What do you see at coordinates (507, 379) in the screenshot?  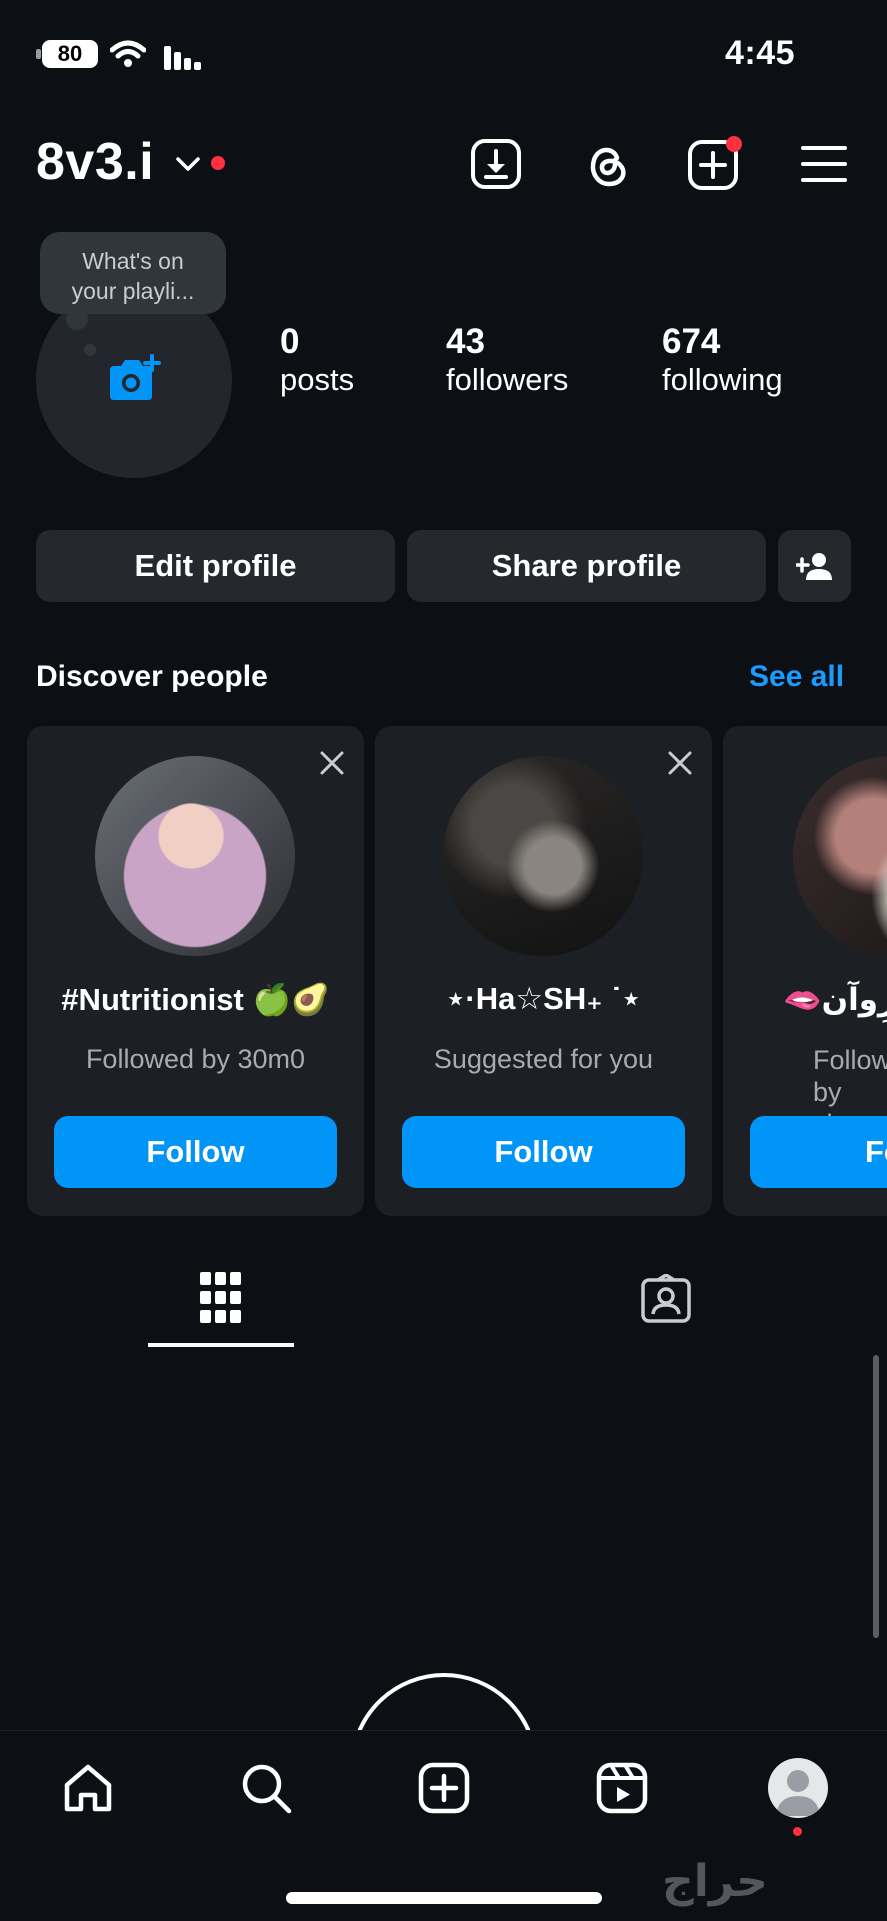 I see `stat-followers-label: followers` at bounding box center [507, 379].